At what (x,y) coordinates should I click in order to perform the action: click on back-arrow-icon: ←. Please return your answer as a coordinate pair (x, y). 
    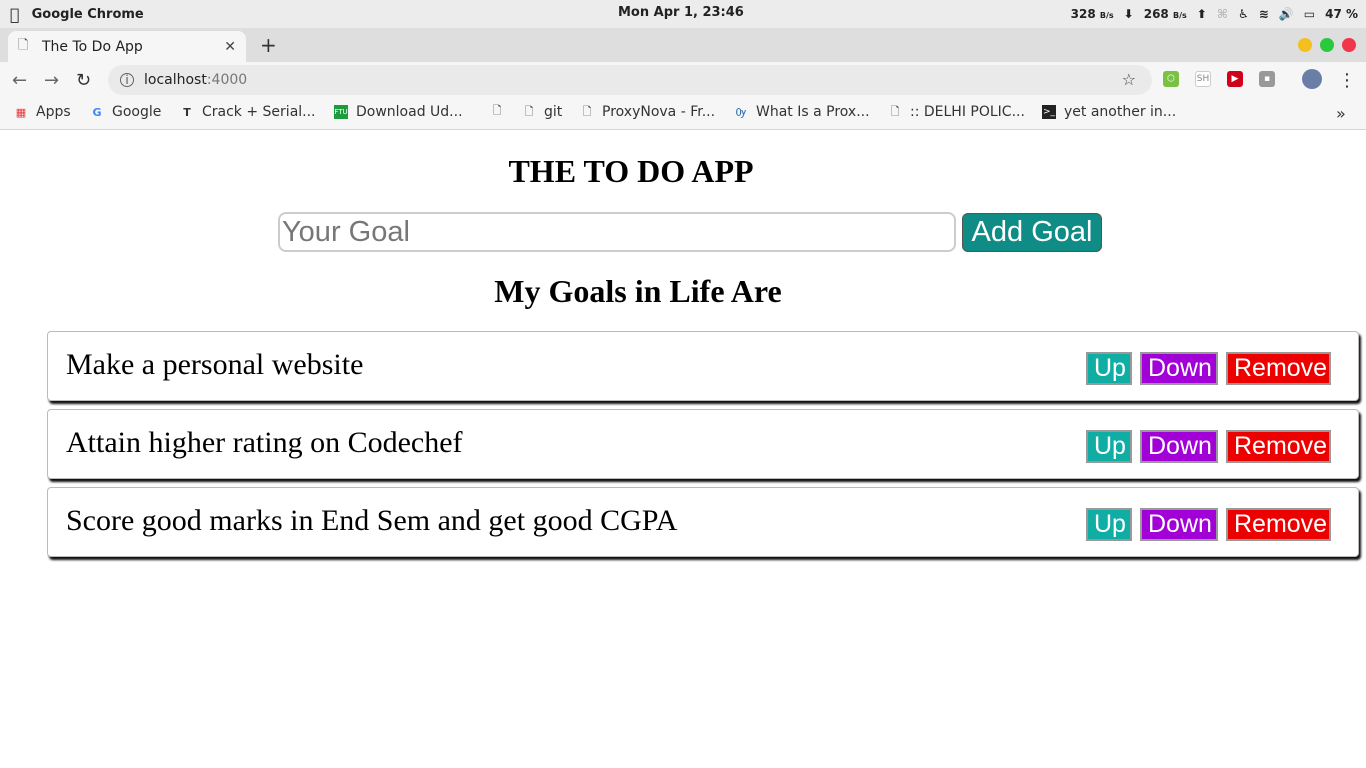
    Looking at the image, I should click on (19, 80).